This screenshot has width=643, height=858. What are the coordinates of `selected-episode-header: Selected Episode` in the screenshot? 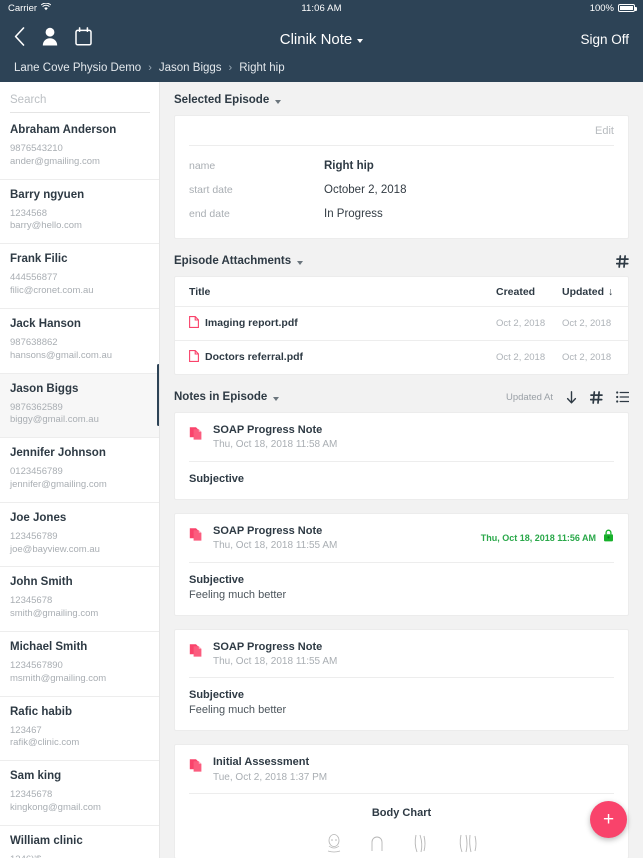 It's located at (401, 100).